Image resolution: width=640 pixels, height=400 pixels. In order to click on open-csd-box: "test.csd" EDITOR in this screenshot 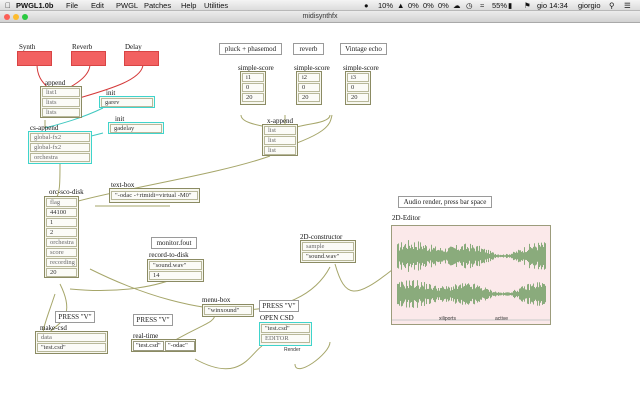, I will do `click(285, 334)`.